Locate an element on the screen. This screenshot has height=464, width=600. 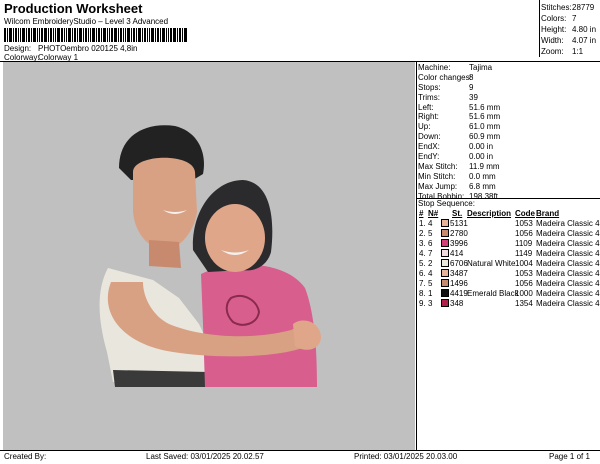
stat-width: Width: 4.07 in is located at coordinates (569, 40).